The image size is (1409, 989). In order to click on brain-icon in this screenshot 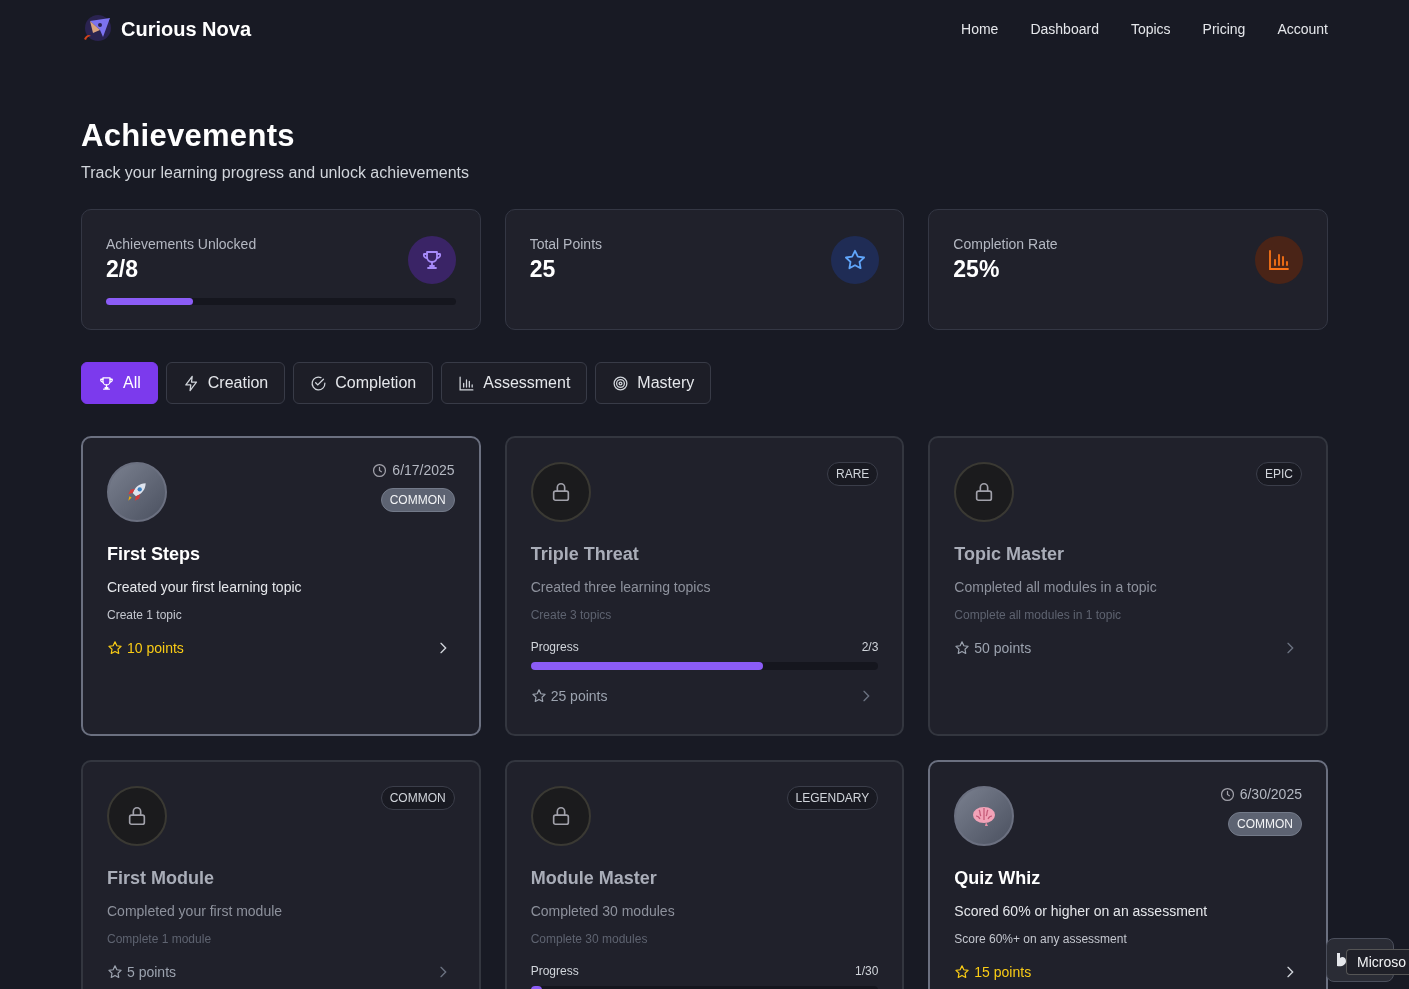, I will do `click(984, 816)`.